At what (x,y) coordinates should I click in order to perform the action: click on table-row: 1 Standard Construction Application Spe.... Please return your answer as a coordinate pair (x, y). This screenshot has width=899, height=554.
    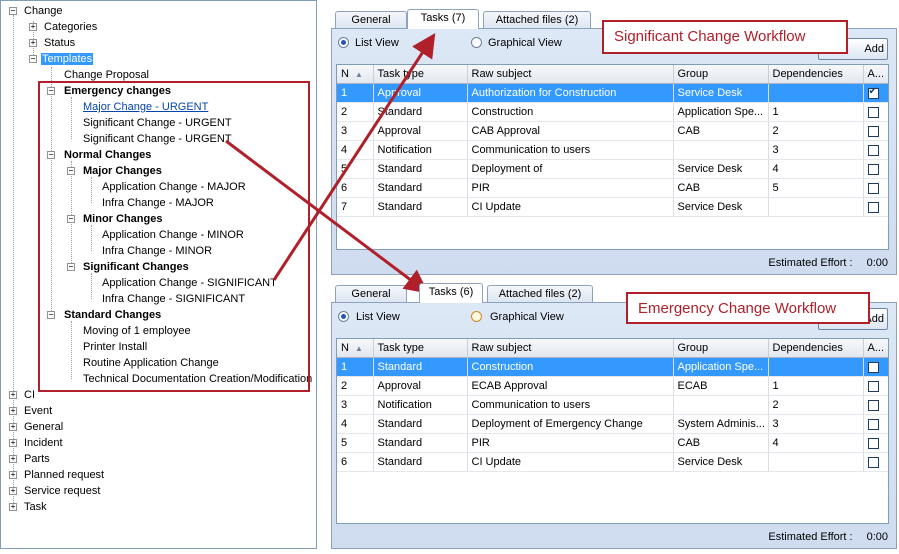
    Looking at the image, I should click on (612, 367).